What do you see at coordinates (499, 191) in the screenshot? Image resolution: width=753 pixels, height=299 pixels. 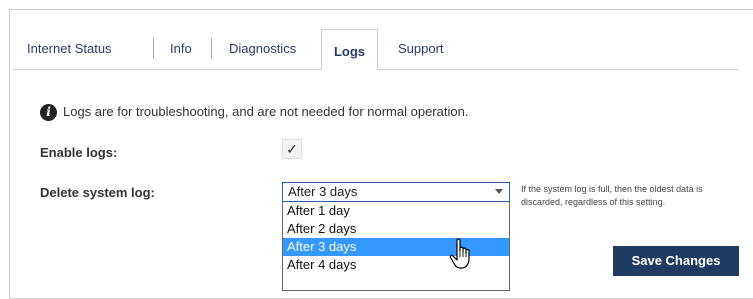 I see `chevron-down-icon` at bounding box center [499, 191].